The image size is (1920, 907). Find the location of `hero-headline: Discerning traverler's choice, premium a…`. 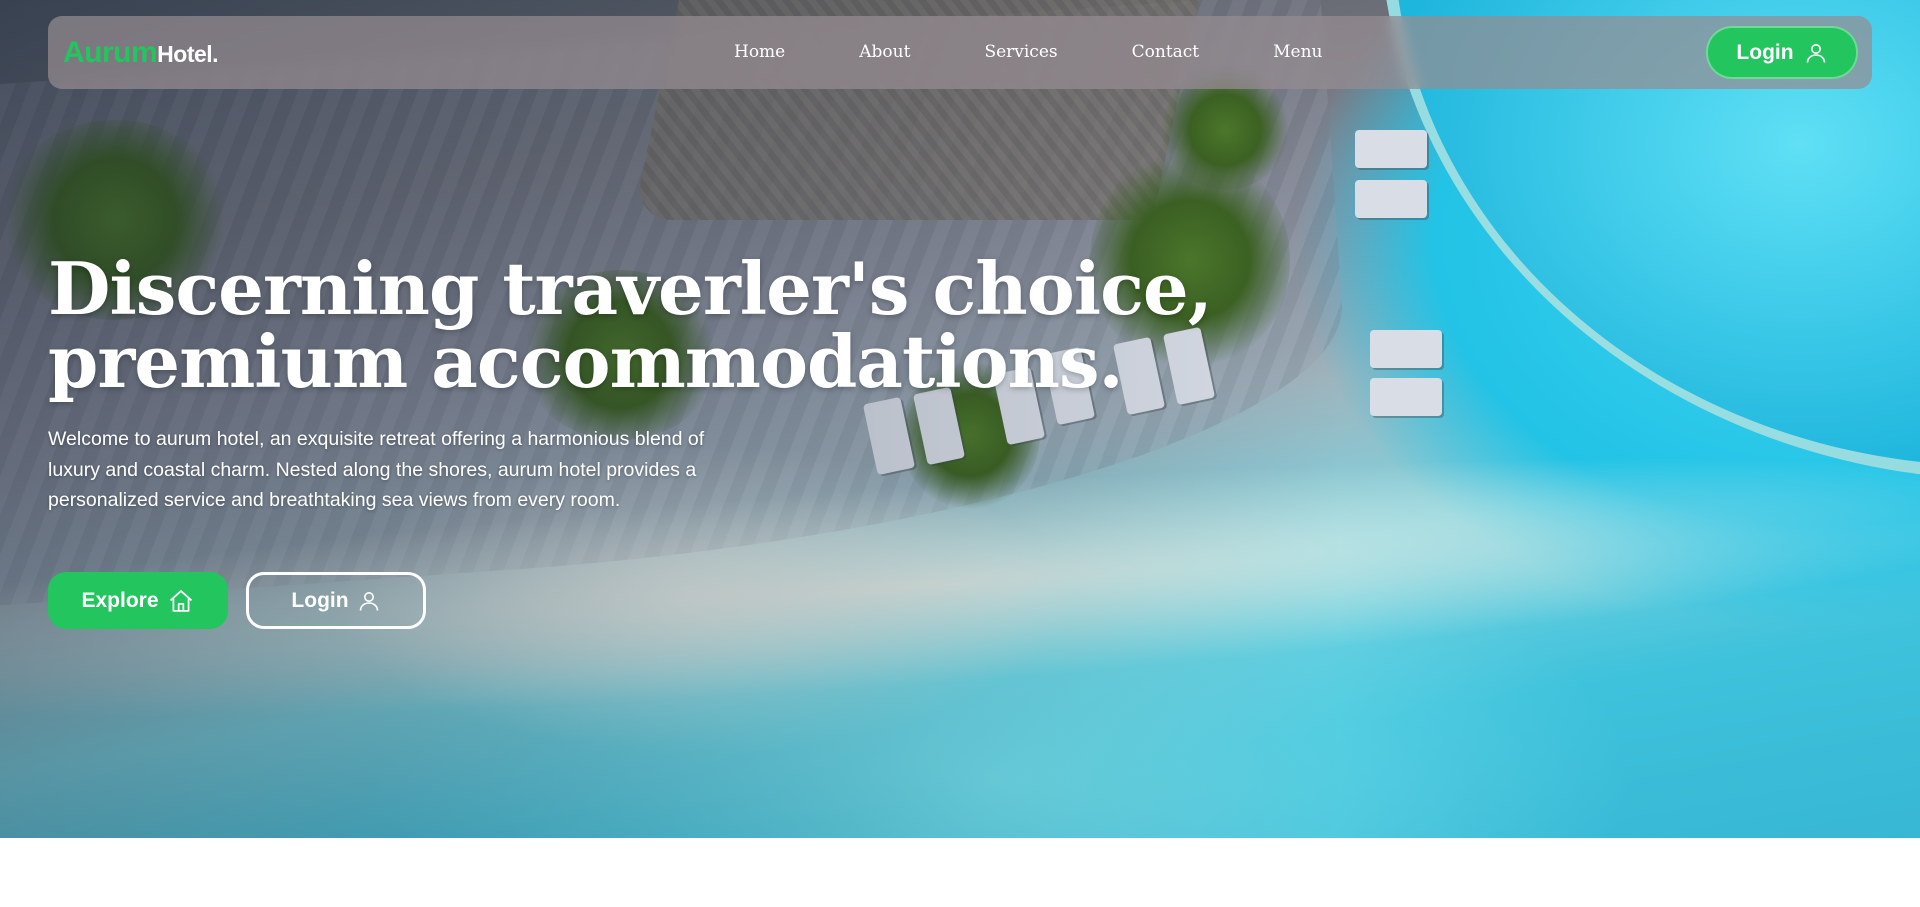

hero-headline: Discerning traverler's choice, premium a… is located at coordinates (648, 325).